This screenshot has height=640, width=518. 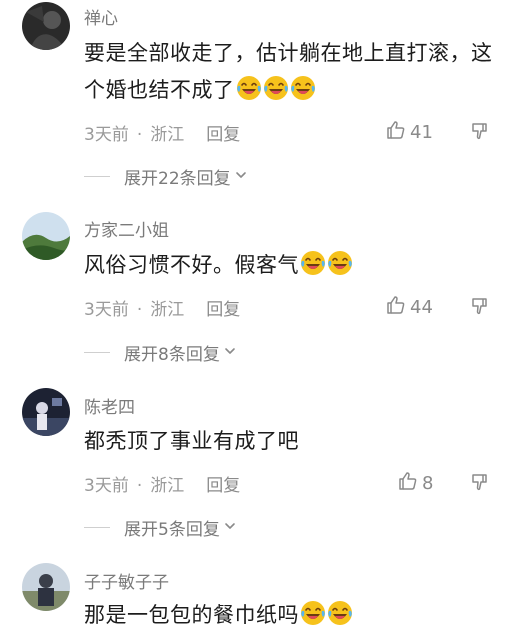 I want to click on comment-text: 那是一包包的餐巾纸吗, so click(x=289, y=615).